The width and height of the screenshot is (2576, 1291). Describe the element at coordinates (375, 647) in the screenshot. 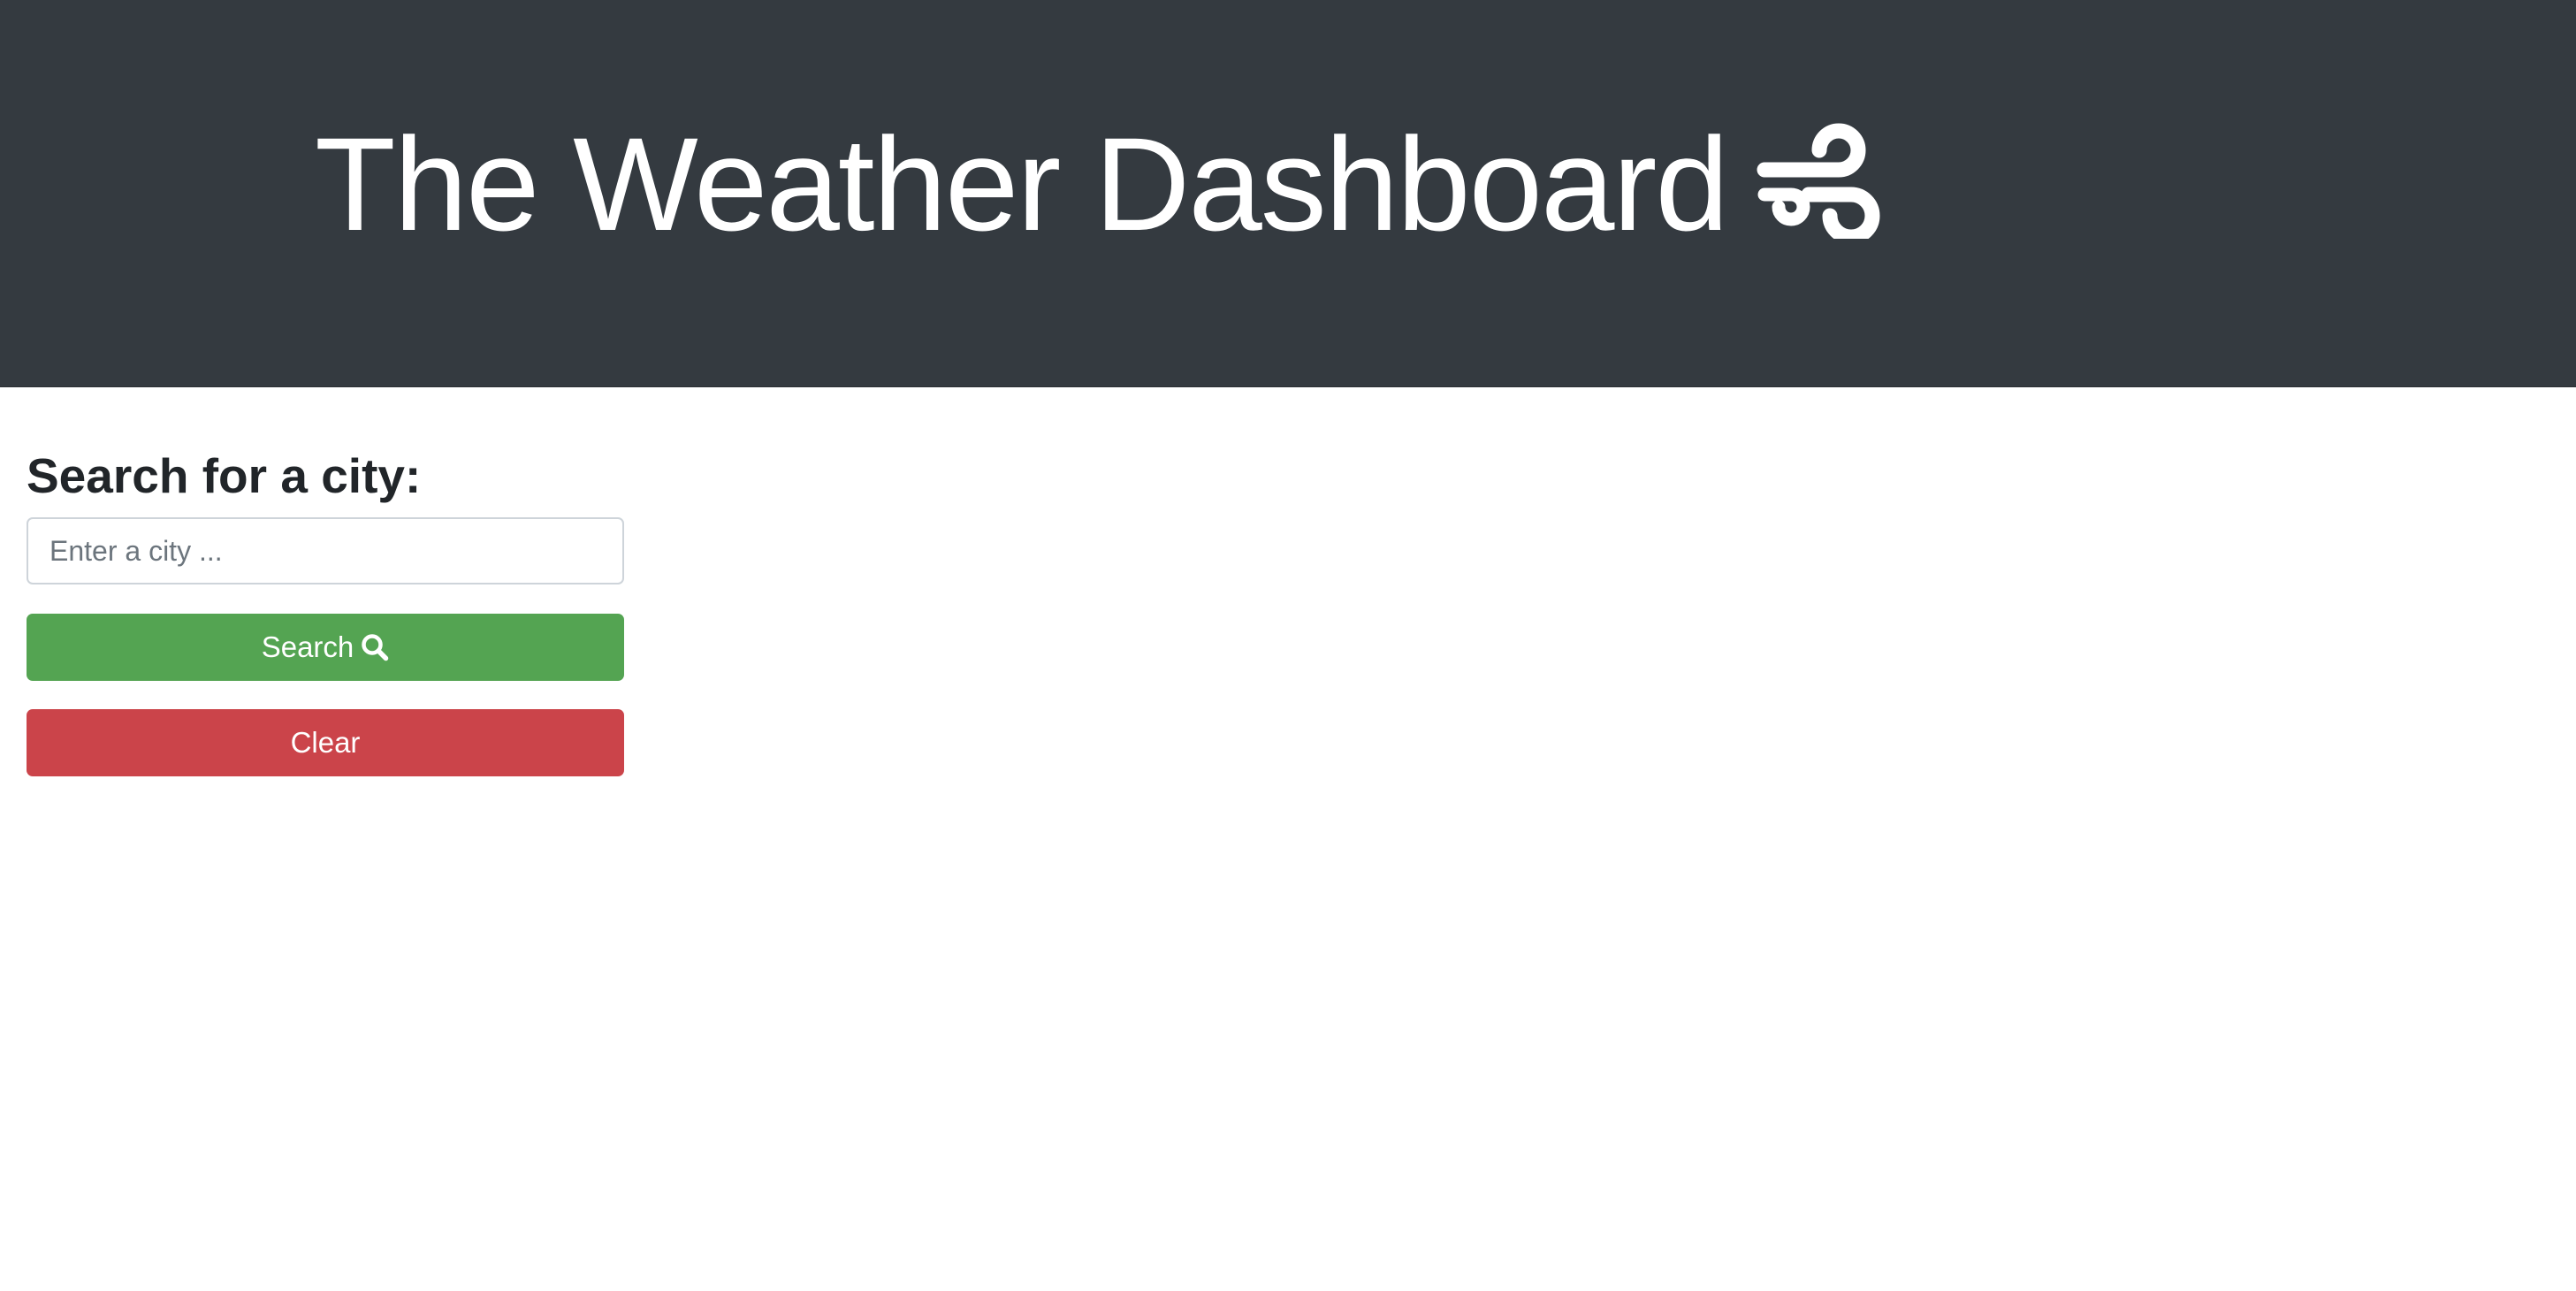

I see `search-icon` at that location.